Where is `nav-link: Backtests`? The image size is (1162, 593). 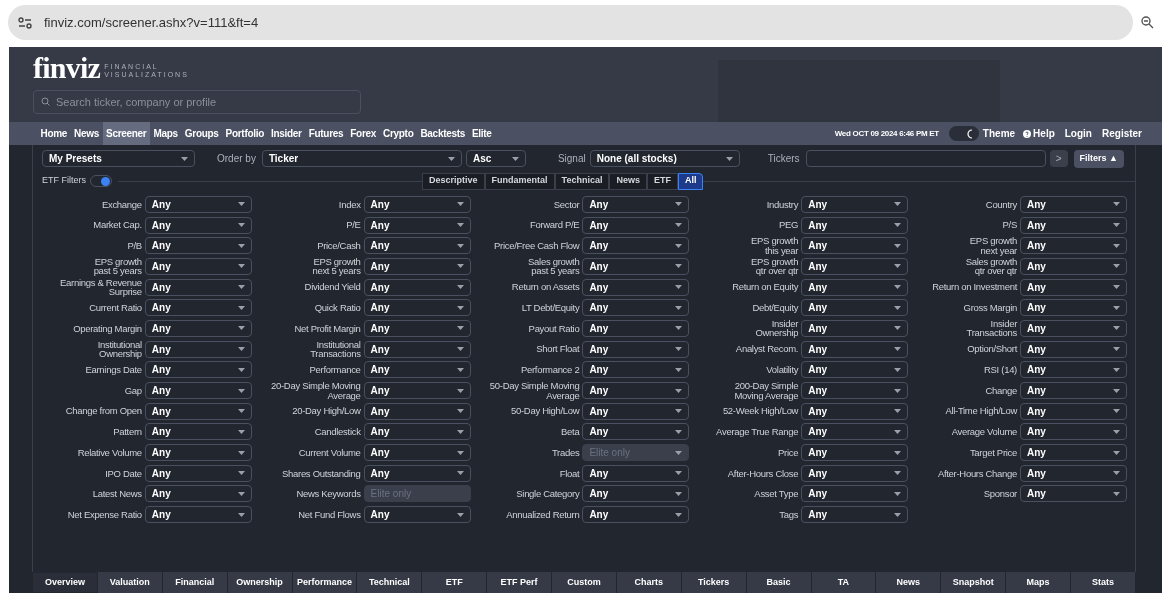
nav-link: Backtests is located at coordinates (442, 133).